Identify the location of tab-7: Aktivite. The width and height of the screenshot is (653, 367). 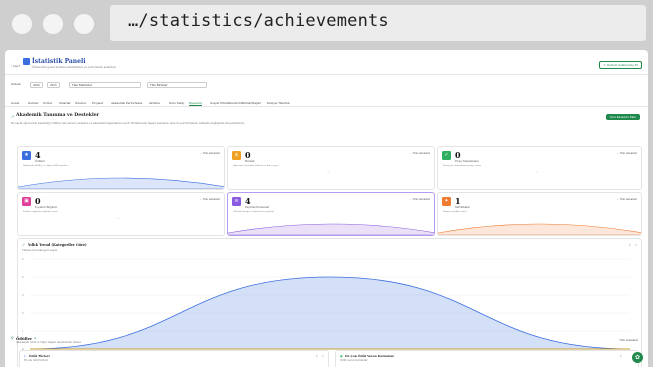
(154, 103).